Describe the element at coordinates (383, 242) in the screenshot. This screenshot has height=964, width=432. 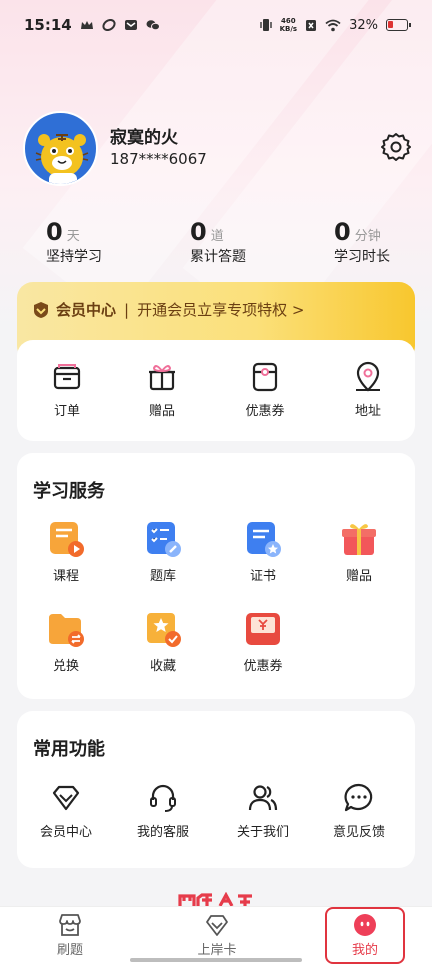
I see `stat-study-time: 0 分钟 学习时长` at that location.